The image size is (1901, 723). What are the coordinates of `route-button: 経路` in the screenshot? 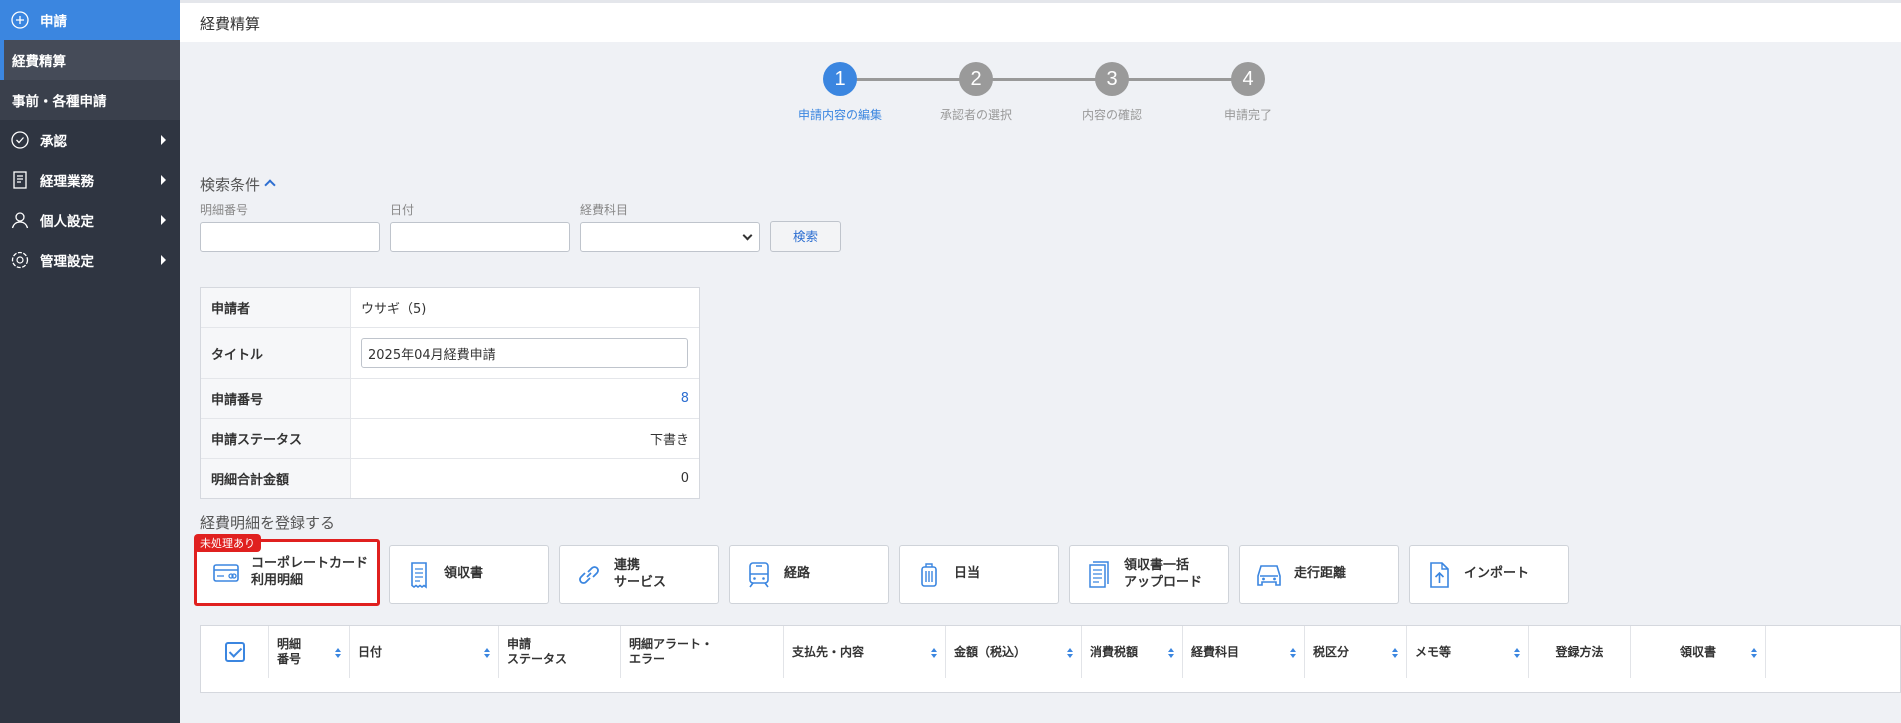 It's located at (809, 574).